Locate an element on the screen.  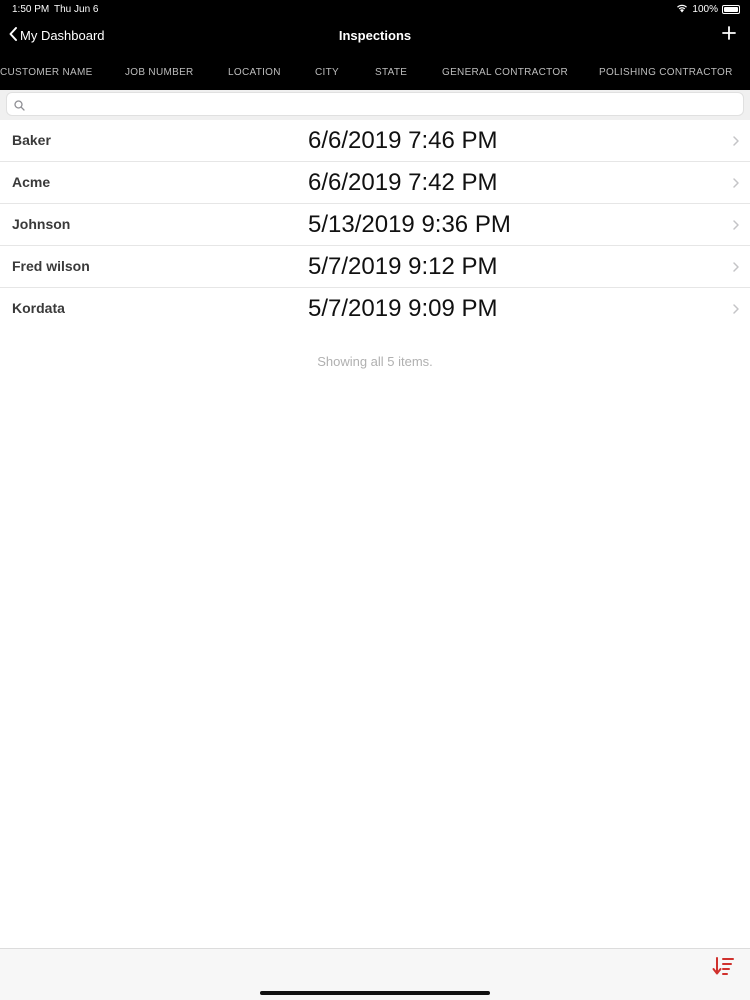
list-item: Kordata 5/7/2019 9:09 PM is located at coordinates (375, 309).